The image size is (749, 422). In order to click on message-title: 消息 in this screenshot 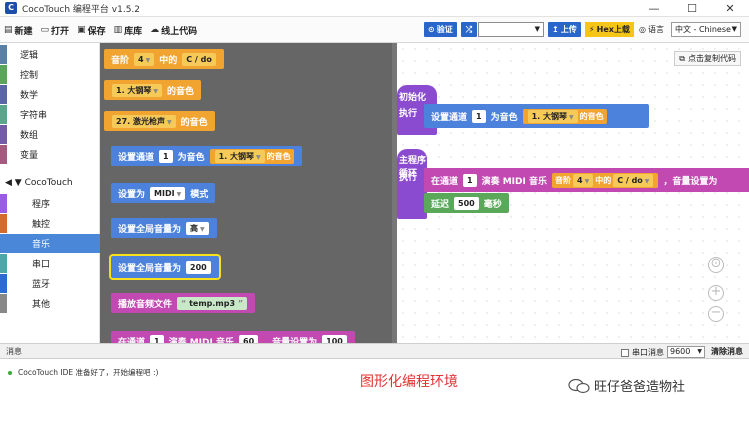, I will do `click(14, 351)`.